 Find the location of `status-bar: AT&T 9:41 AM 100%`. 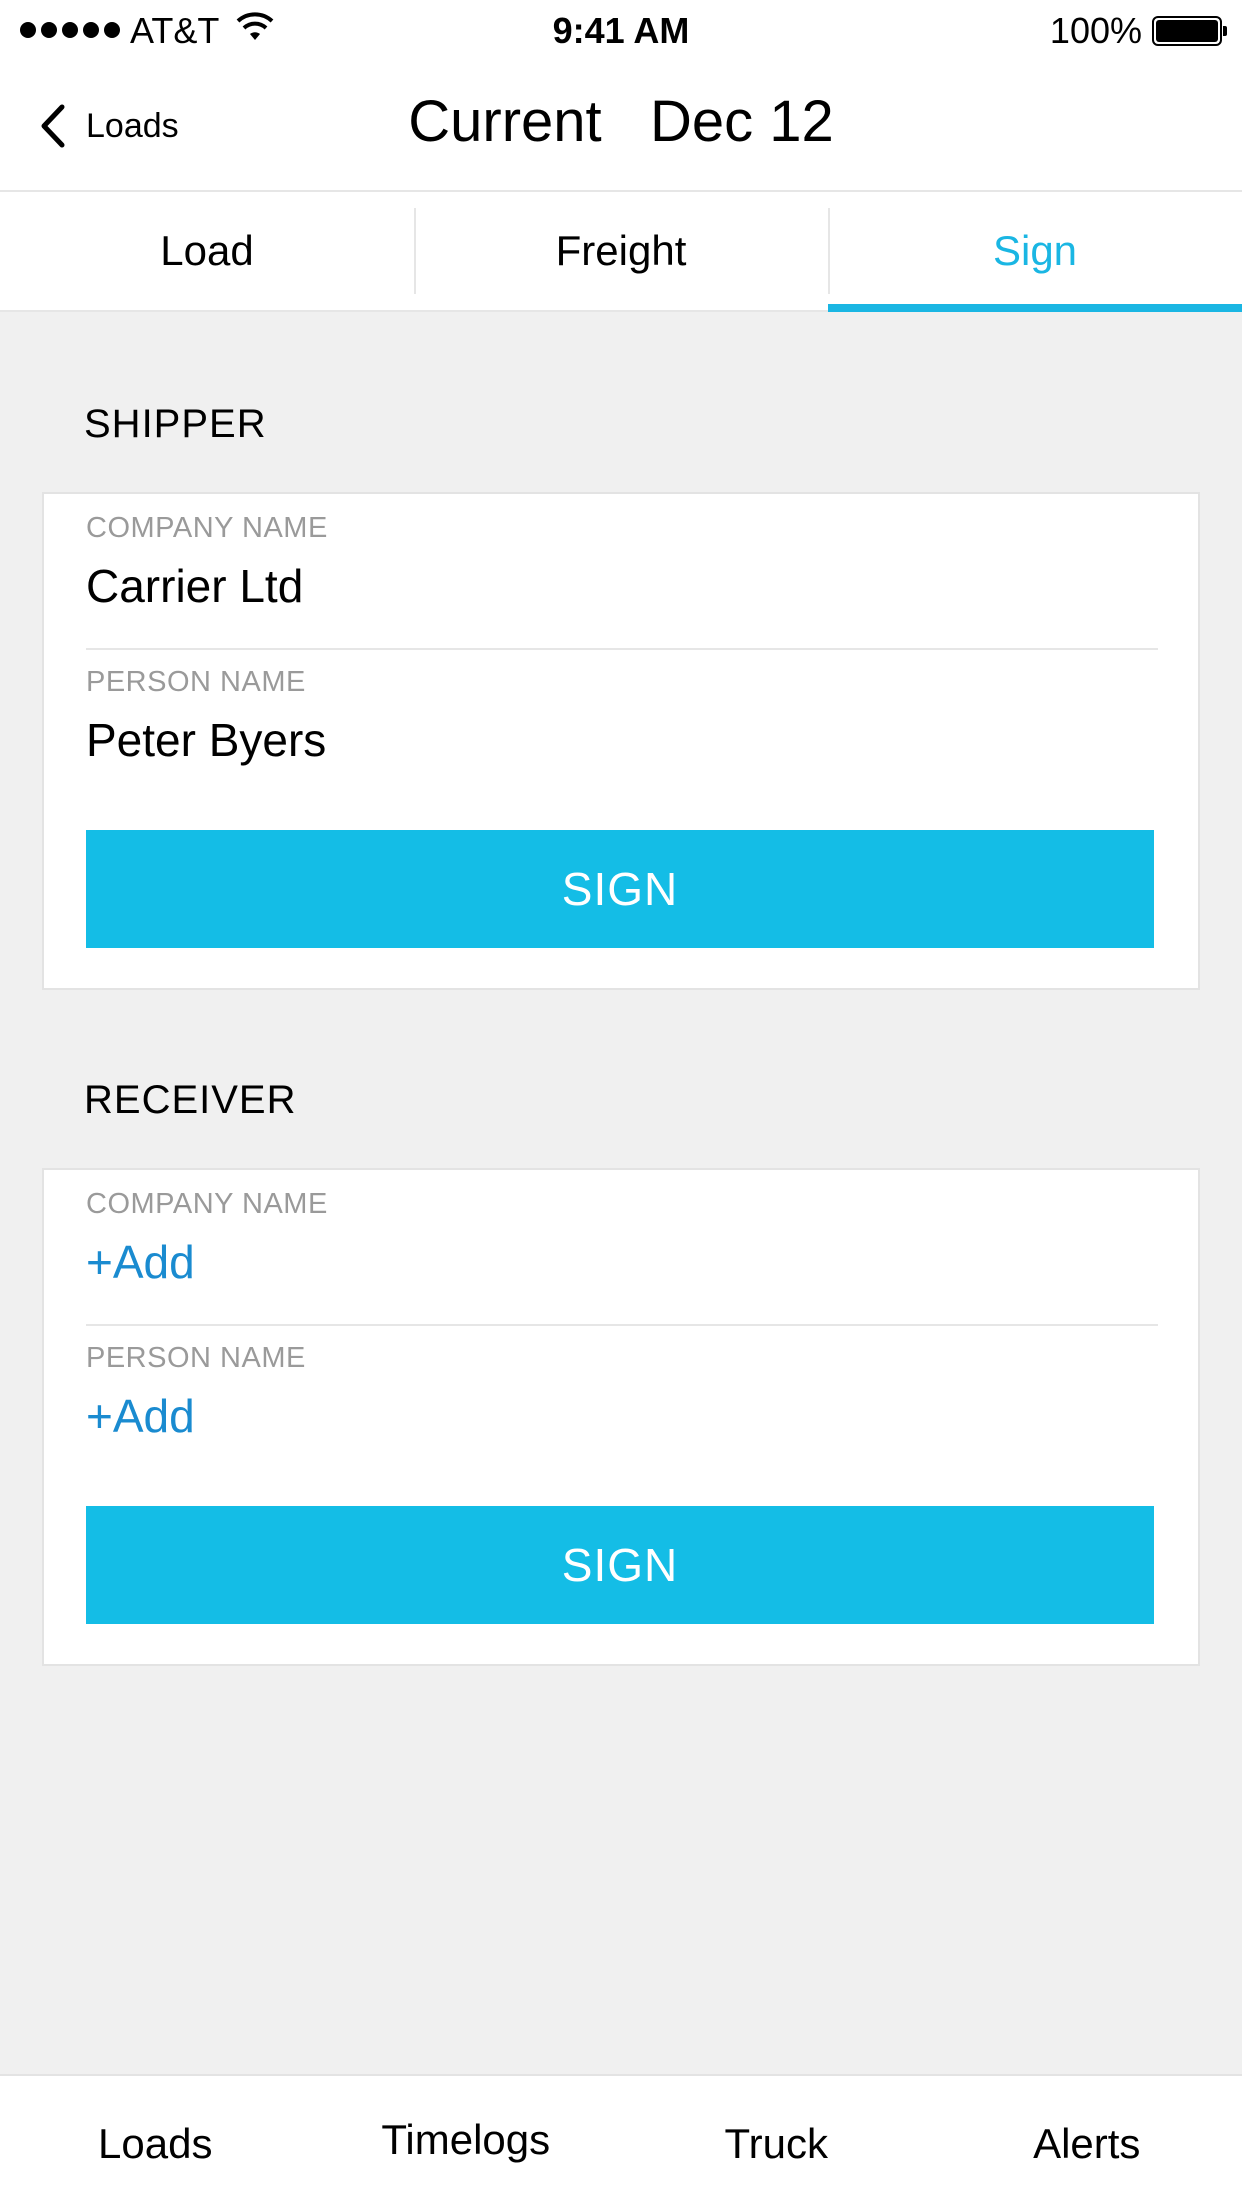

status-bar: AT&T 9:41 AM 100% is located at coordinates (621, 30).